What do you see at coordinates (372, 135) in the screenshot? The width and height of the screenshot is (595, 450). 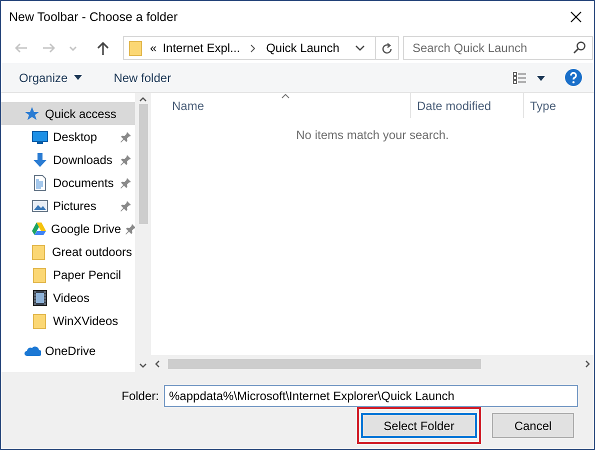 I see `empty-message: No items match your search.` at bounding box center [372, 135].